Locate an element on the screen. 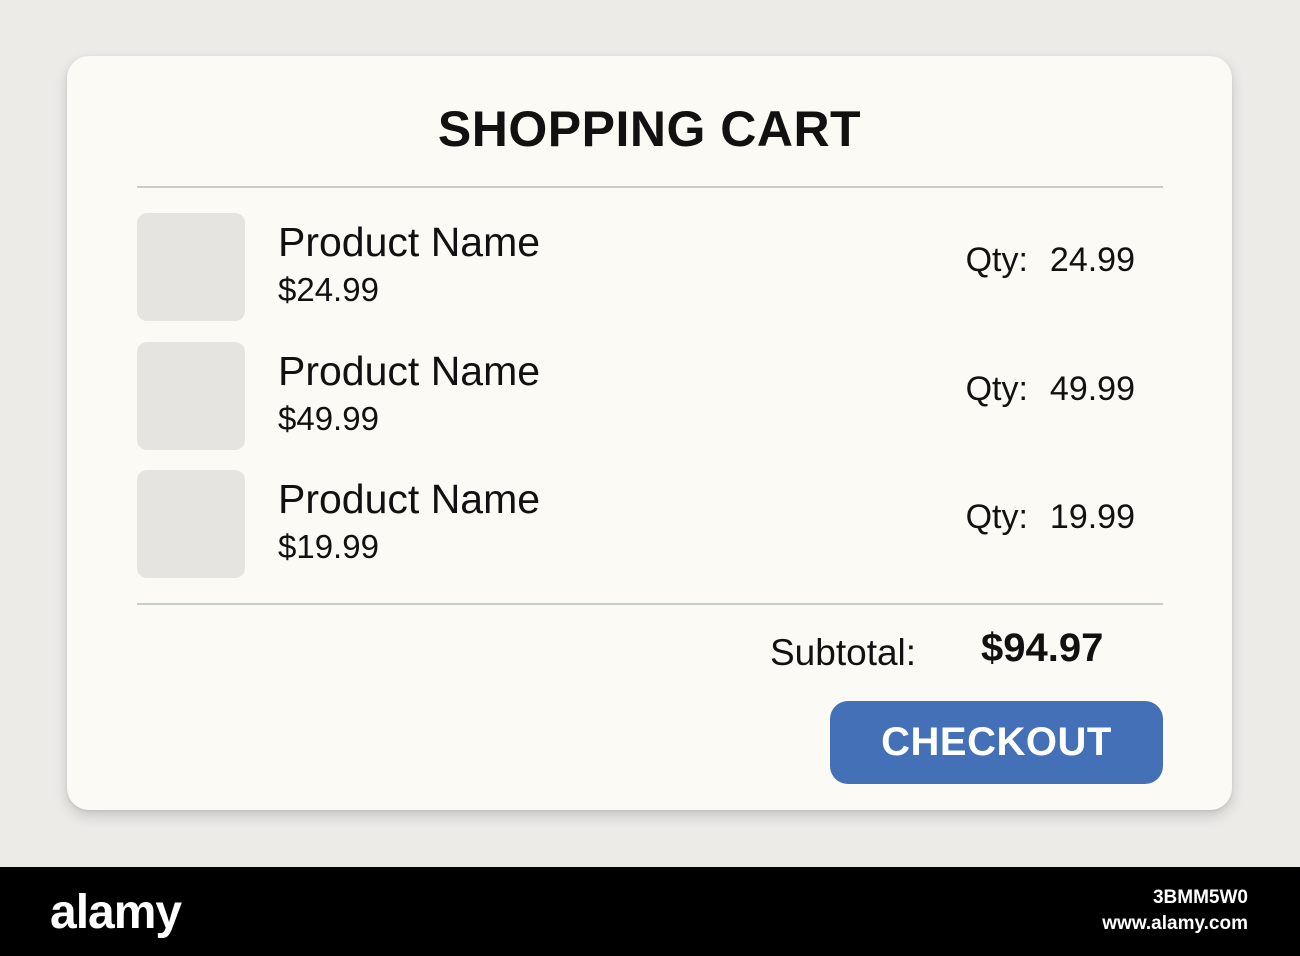 This screenshot has height=956, width=1300. subtotal-label: Subtotal: is located at coordinates (843, 652).